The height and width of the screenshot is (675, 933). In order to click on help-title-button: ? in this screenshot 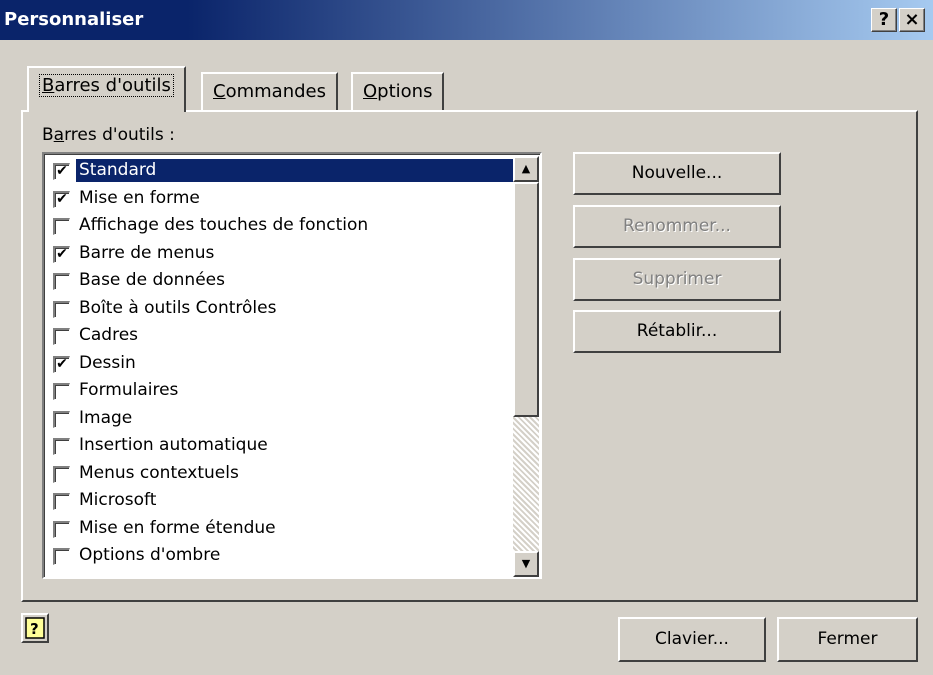, I will do `click(884, 20)`.